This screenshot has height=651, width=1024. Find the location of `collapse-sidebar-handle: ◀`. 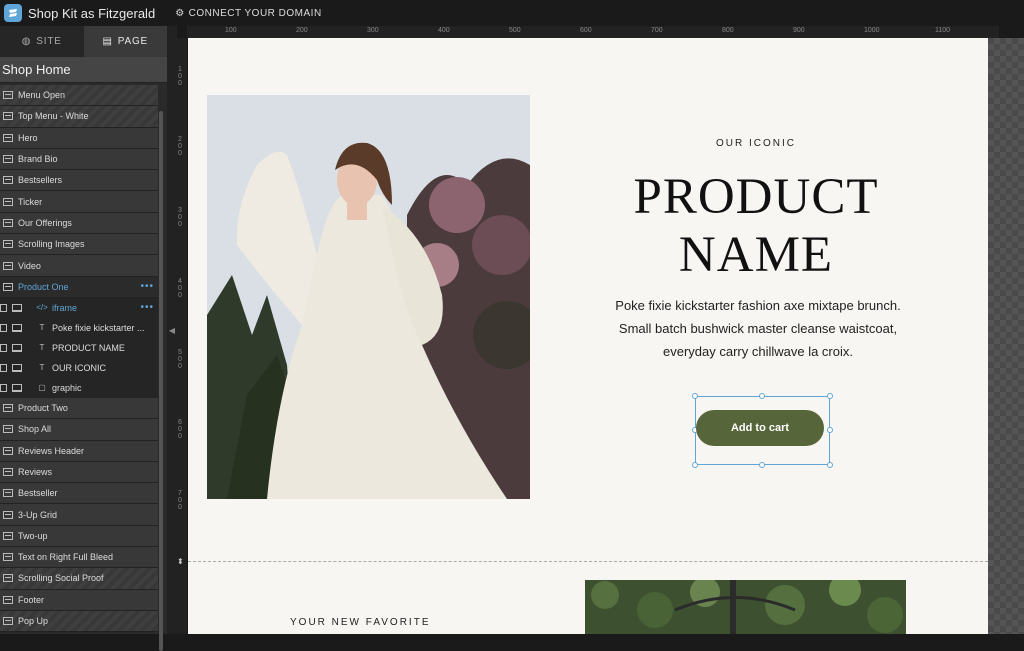

collapse-sidebar-handle: ◀ is located at coordinates (172, 330).